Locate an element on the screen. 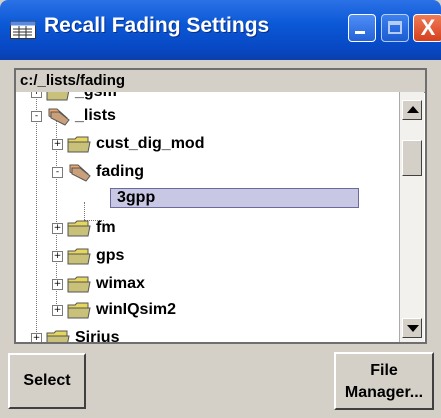 Image resolution: width=441 pixels, height=418 pixels. tree-item-label: Sirius is located at coordinates (97, 335).